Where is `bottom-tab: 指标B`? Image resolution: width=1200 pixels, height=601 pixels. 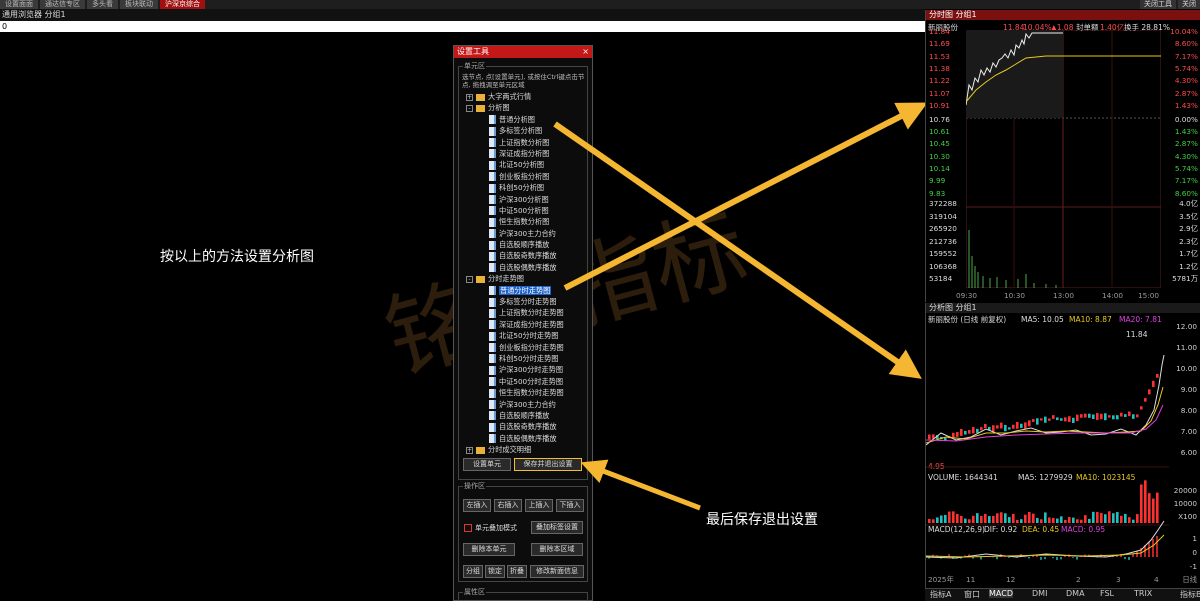 bottom-tab: 指标B is located at coordinates (1190, 594).